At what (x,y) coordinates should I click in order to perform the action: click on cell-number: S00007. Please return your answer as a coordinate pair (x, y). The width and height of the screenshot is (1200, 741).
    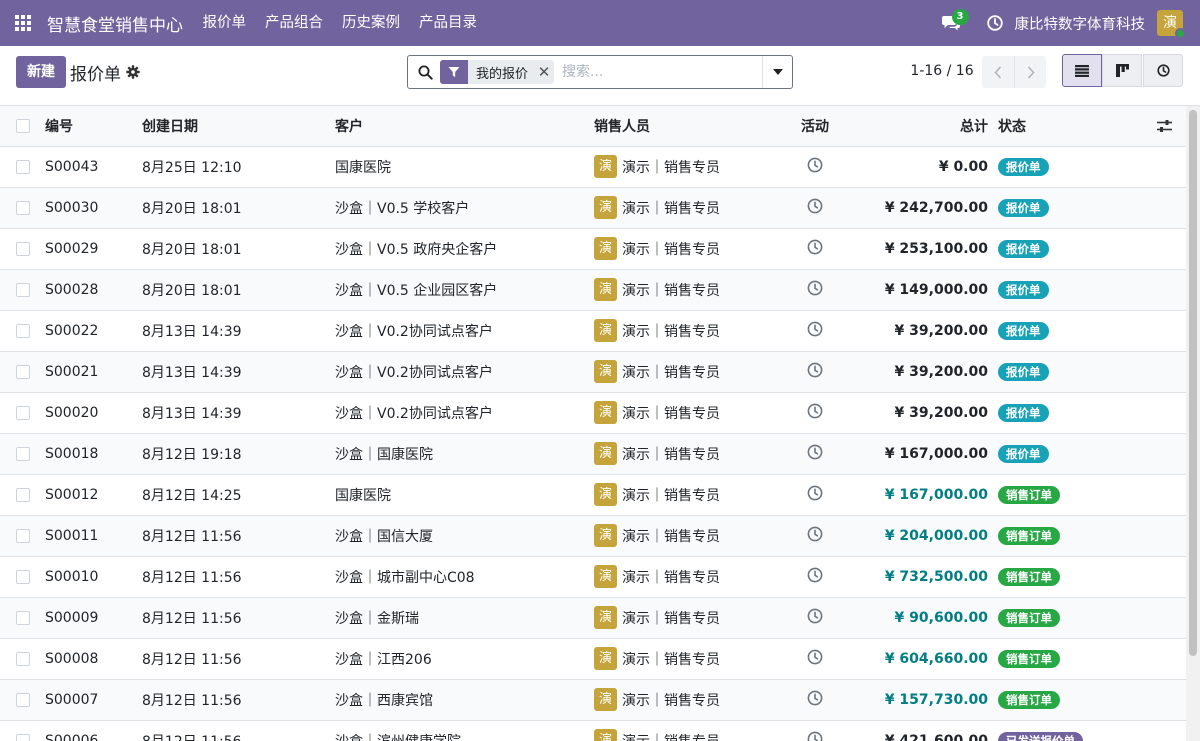
    Looking at the image, I should click on (93, 700).